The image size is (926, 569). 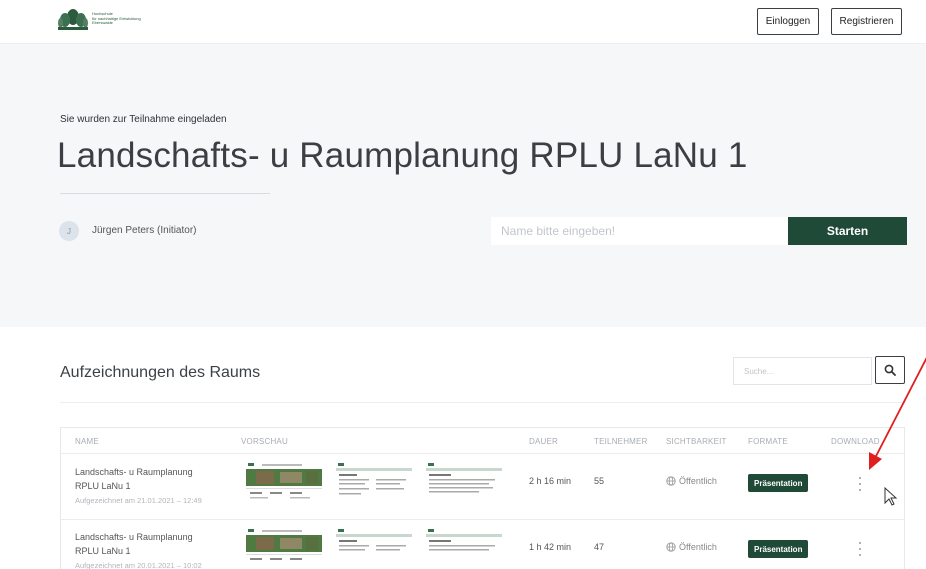 I want to click on search-icon, so click(x=890, y=370).